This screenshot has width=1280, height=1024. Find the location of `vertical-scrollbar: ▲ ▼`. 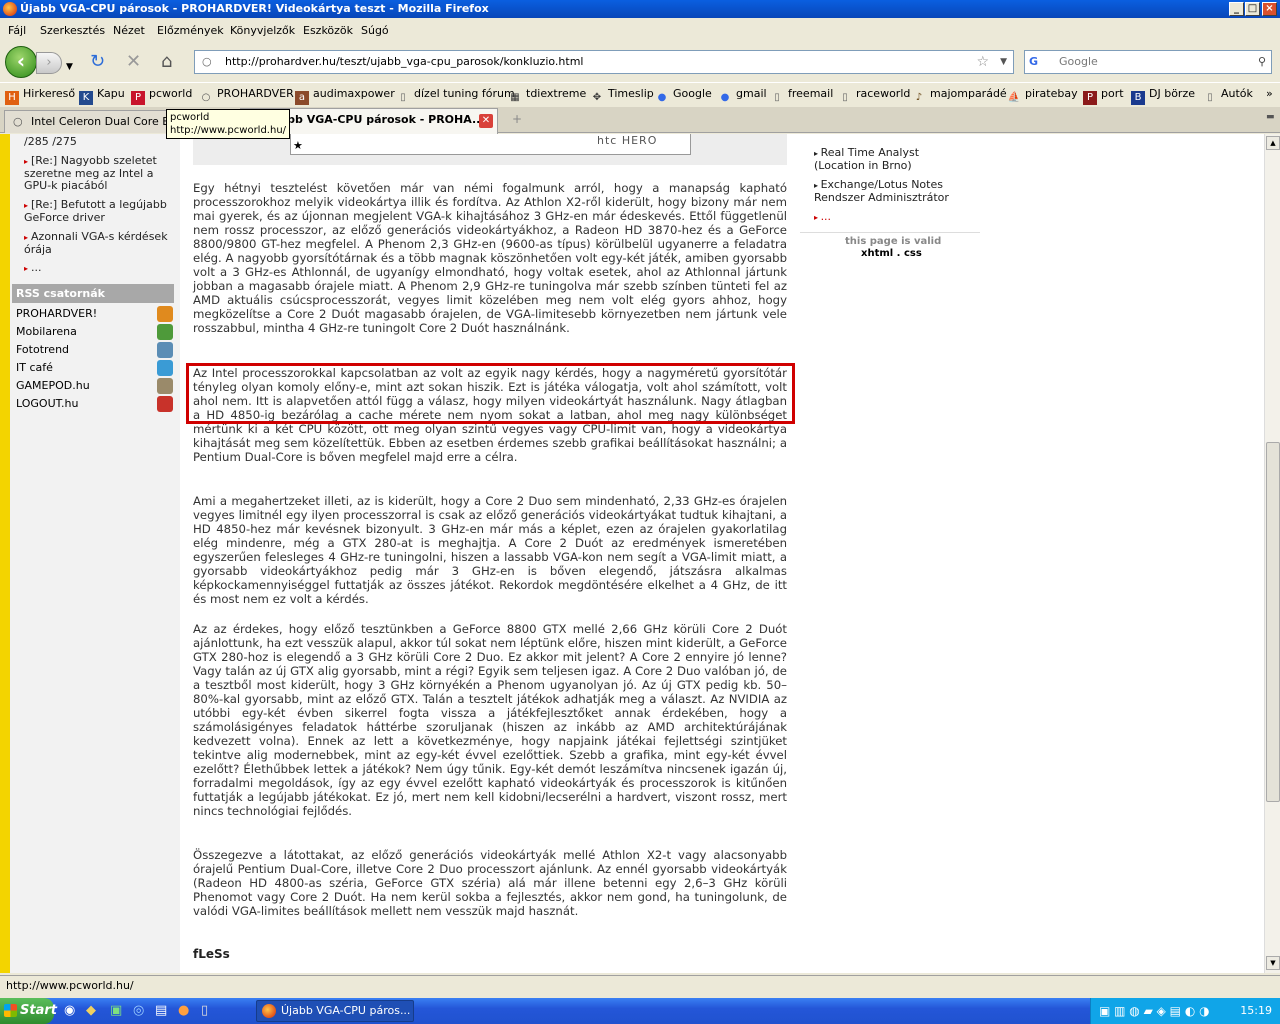

vertical-scrollbar: ▲ ▼ is located at coordinates (1272, 553).